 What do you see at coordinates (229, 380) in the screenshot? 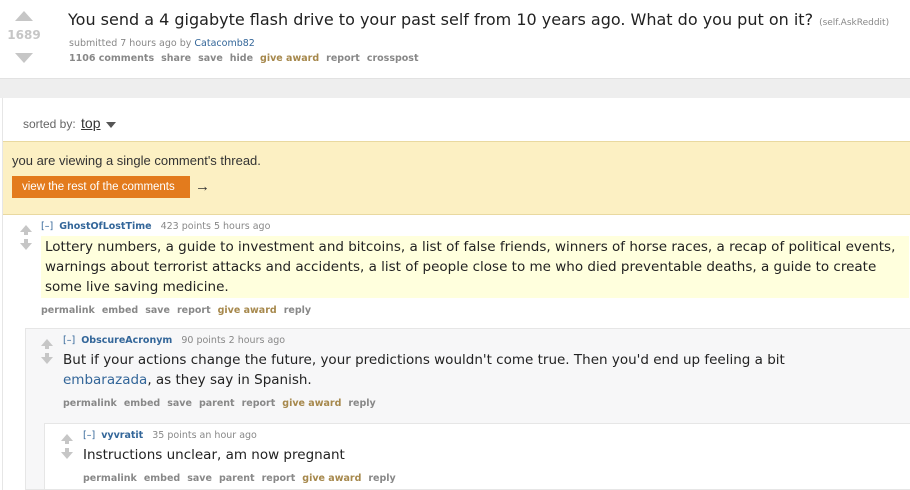
I see `comment-text-end: , as they say in Spanish.` at bounding box center [229, 380].